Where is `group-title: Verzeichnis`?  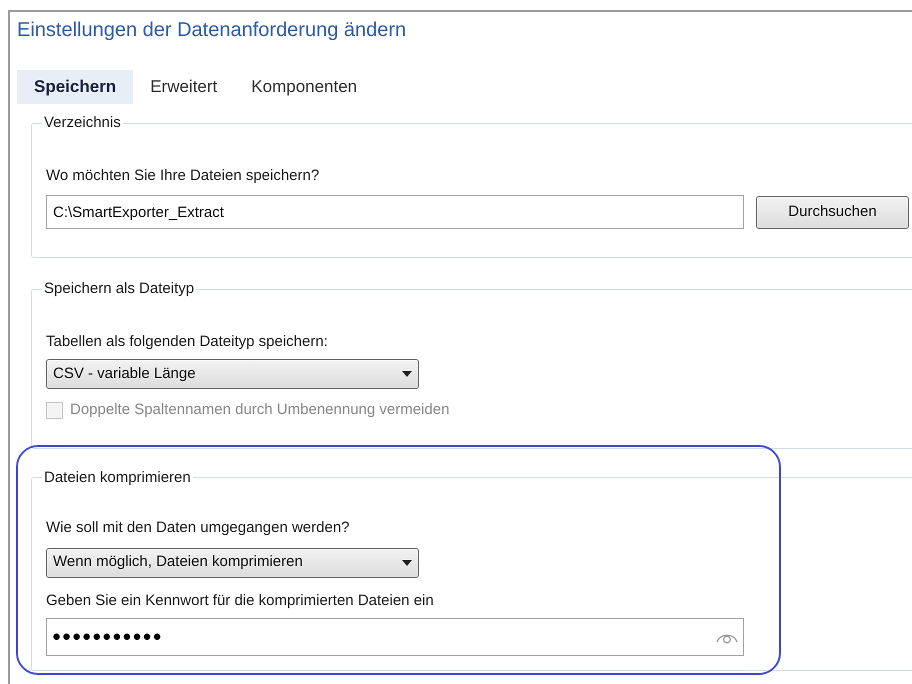
group-title: Verzeichnis is located at coordinates (82, 123).